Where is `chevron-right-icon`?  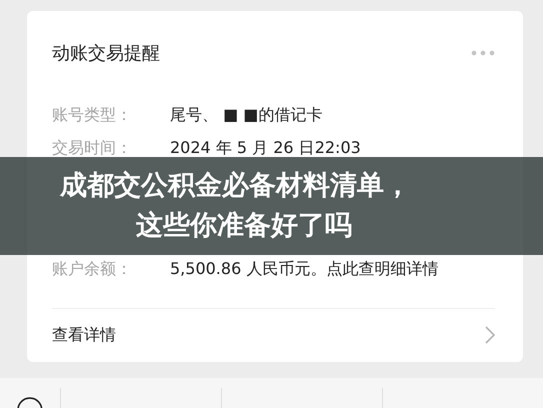
chevron-right-icon is located at coordinates (490, 335).